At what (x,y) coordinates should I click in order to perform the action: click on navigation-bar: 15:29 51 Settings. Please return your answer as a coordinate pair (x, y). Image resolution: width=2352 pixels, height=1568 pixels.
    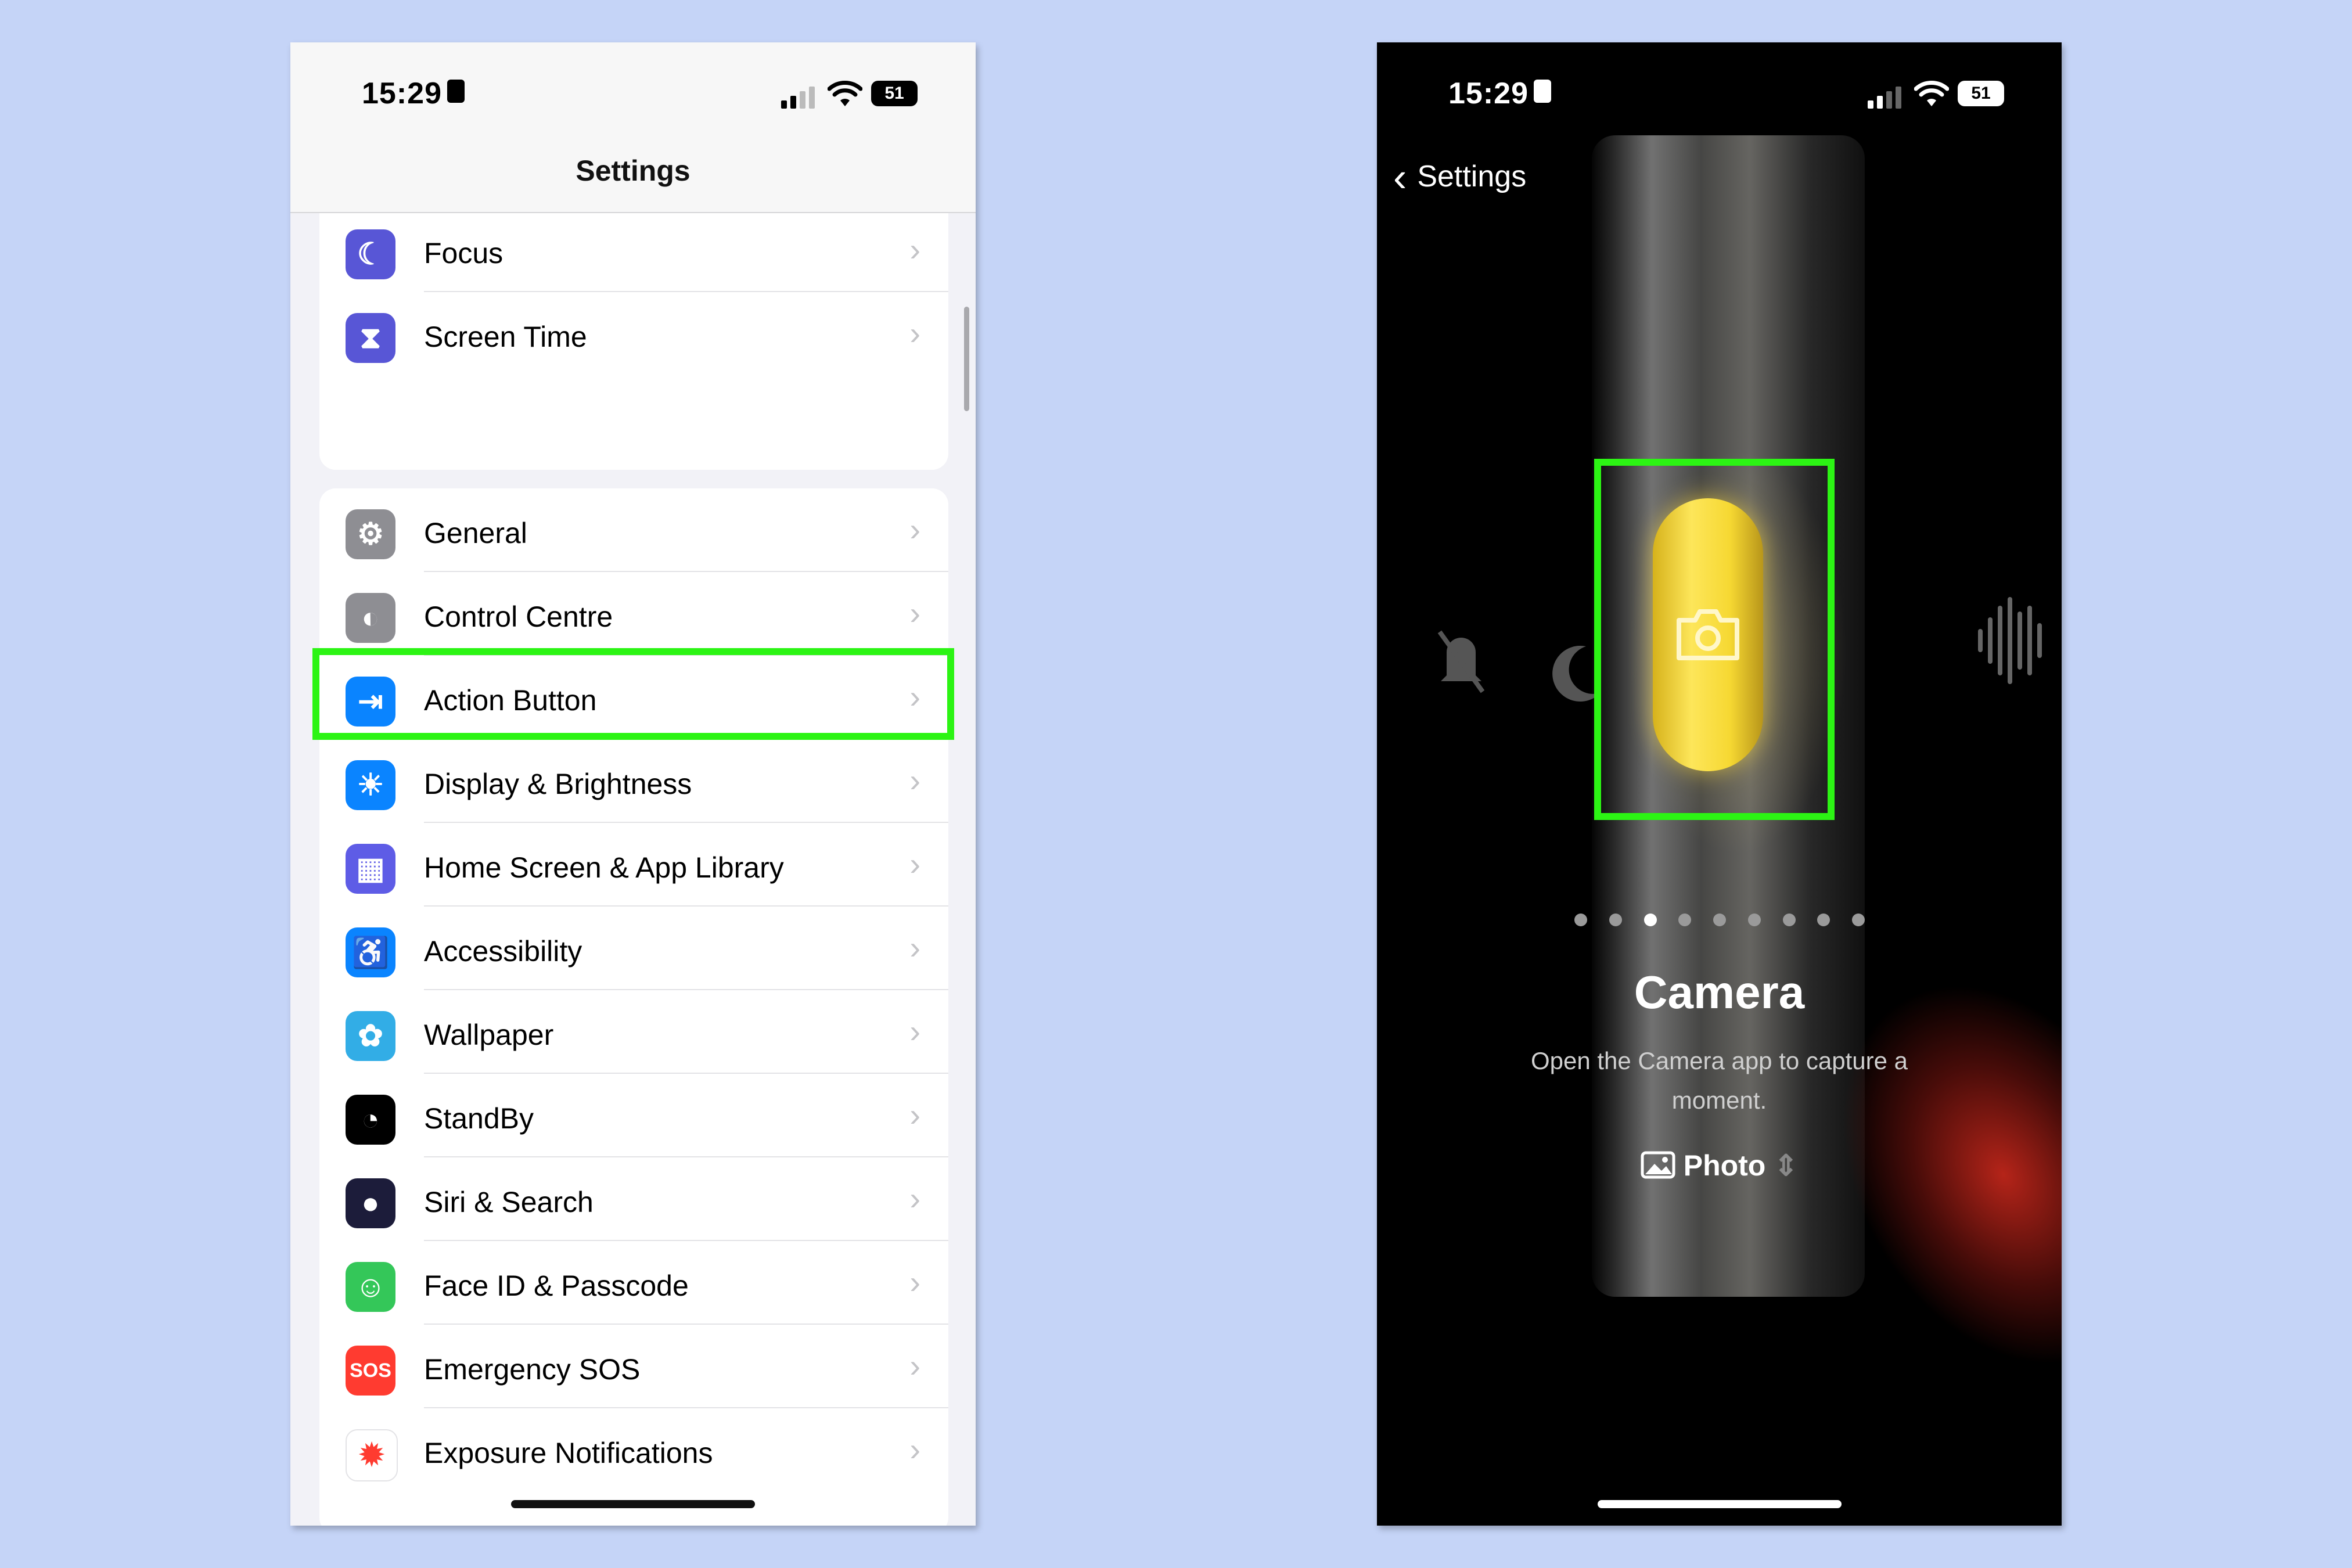
    Looking at the image, I should click on (633, 128).